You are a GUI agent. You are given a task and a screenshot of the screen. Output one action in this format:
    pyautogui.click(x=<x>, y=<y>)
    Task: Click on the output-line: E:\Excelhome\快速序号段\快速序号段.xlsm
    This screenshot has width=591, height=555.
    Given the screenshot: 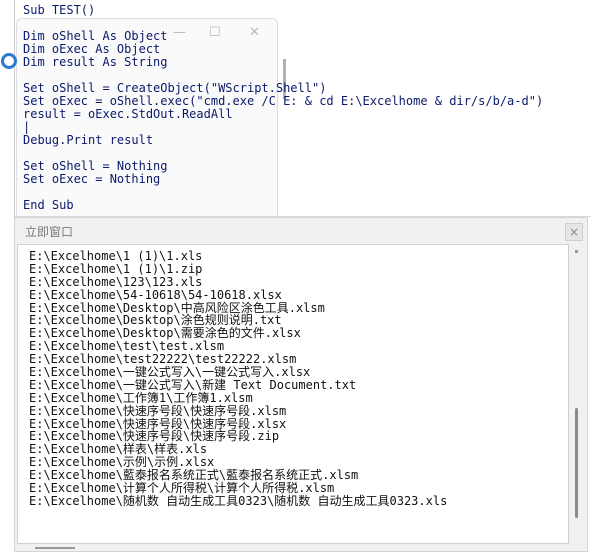 What is the action you would take?
    pyautogui.click(x=158, y=410)
    